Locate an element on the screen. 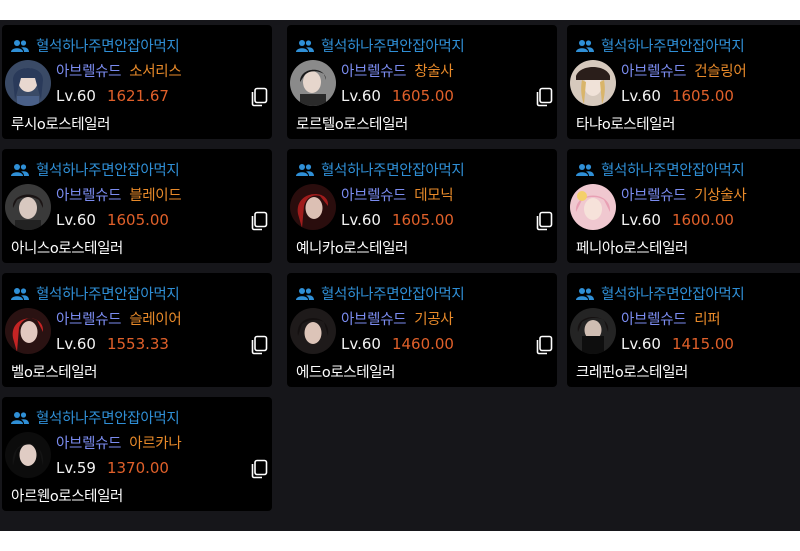  class-name: 리퍼 is located at coordinates (707, 320).